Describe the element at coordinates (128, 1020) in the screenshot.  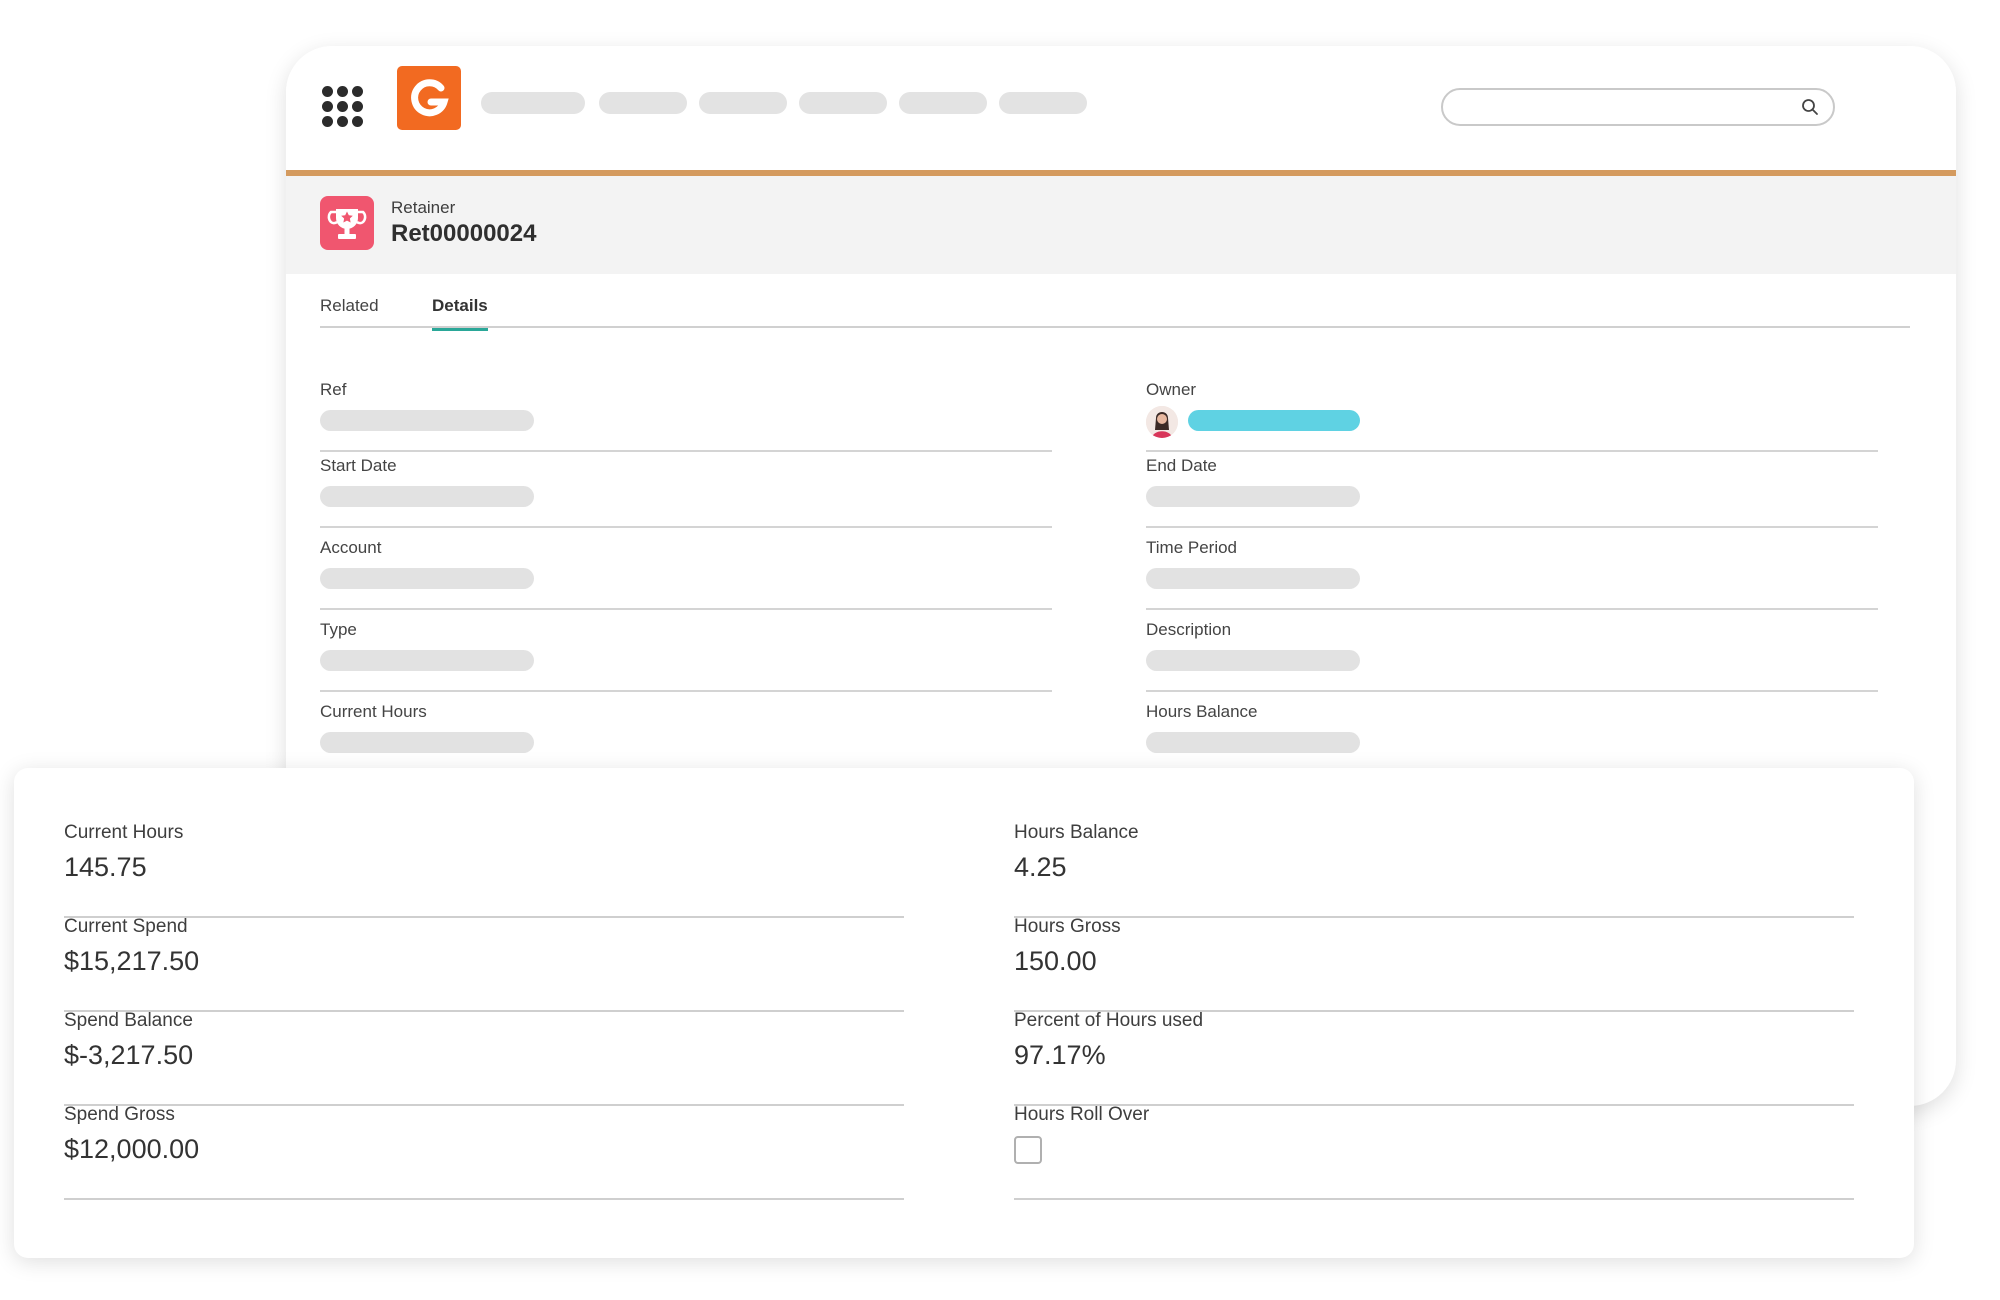
I see `summary-label: Spend Balance` at that location.